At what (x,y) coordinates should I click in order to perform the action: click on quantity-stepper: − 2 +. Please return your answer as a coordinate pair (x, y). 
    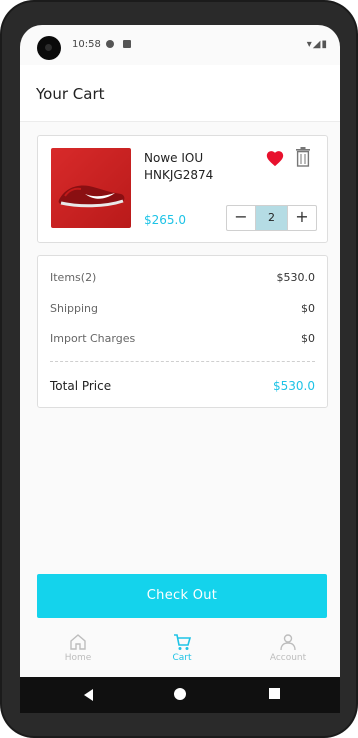
    Looking at the image, I should click on (271, 218).